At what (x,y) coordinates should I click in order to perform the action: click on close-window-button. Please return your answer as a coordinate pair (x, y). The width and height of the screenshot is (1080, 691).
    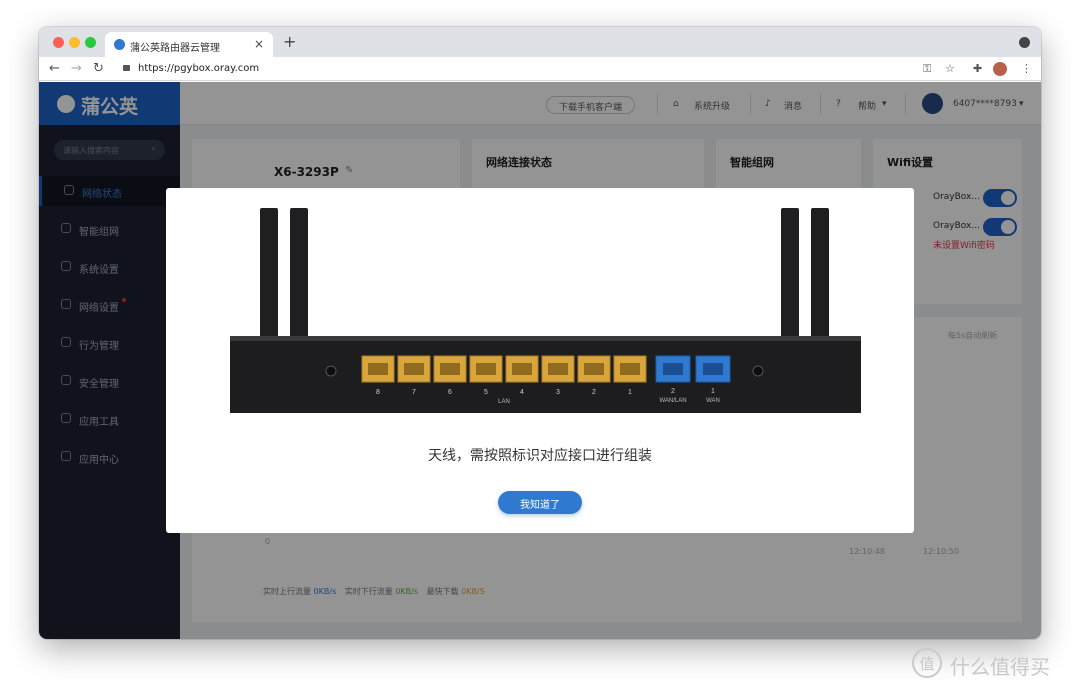
    Looking at the image, I should click on (58, 42).